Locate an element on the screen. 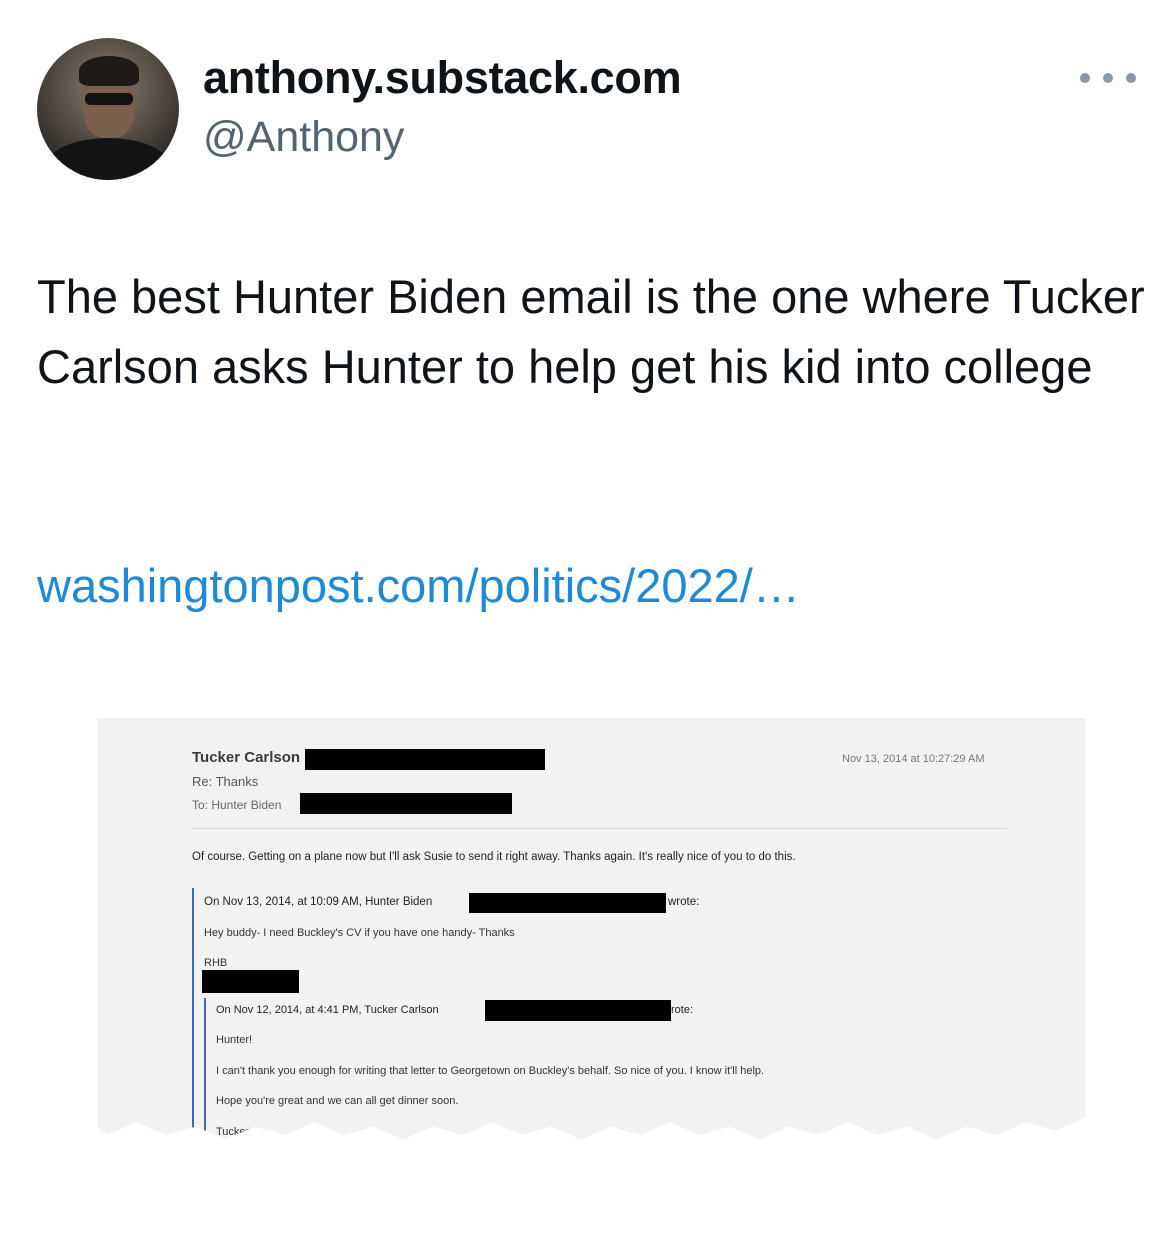 The height and width of the screenshot is (1233, 1170). email-from: Tucker Carlson is located at coordinates (246, 757).